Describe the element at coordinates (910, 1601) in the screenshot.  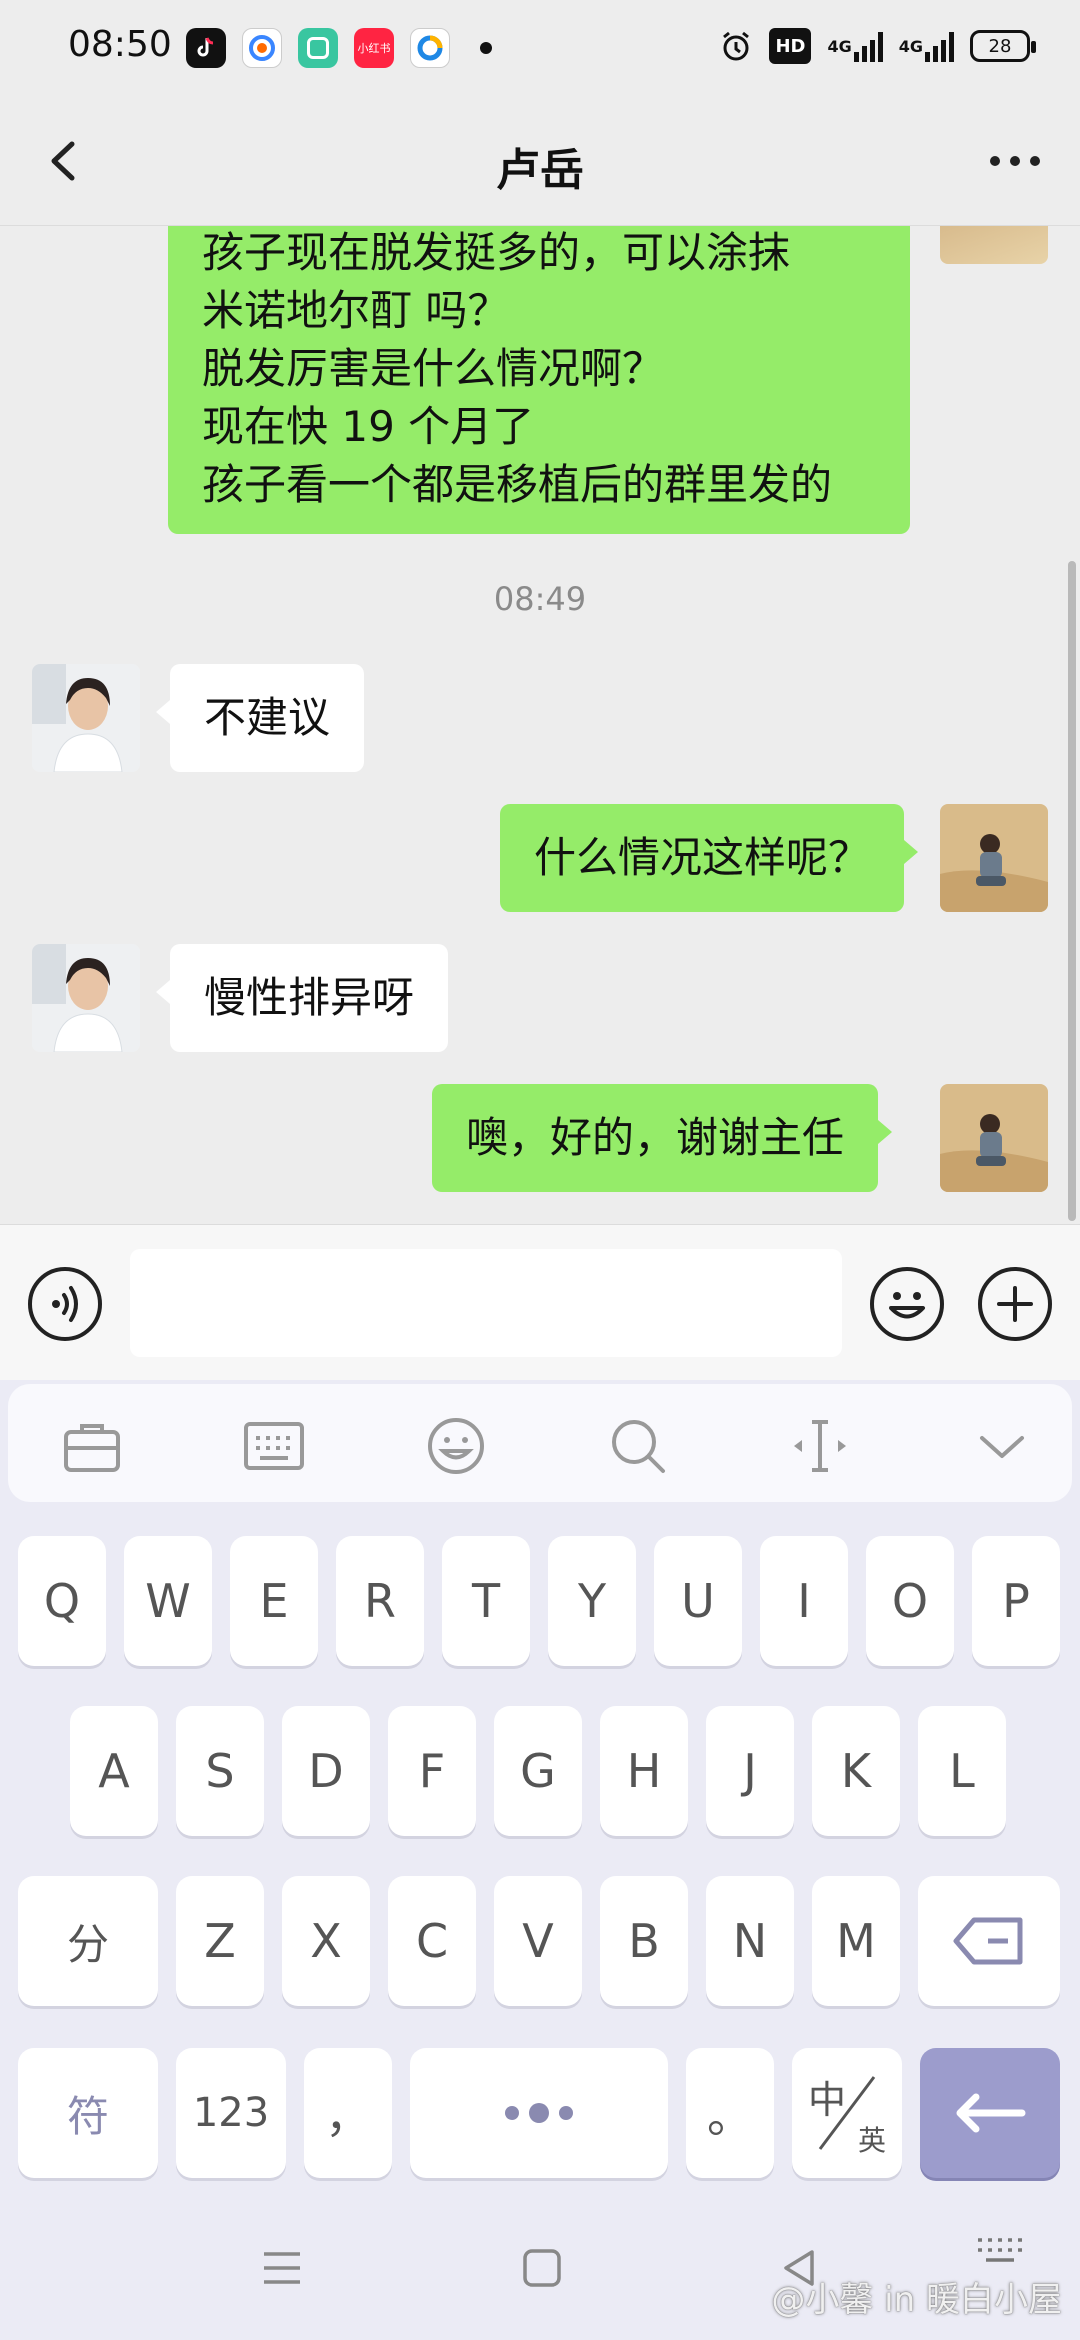
I see `key-o: O` at that location.